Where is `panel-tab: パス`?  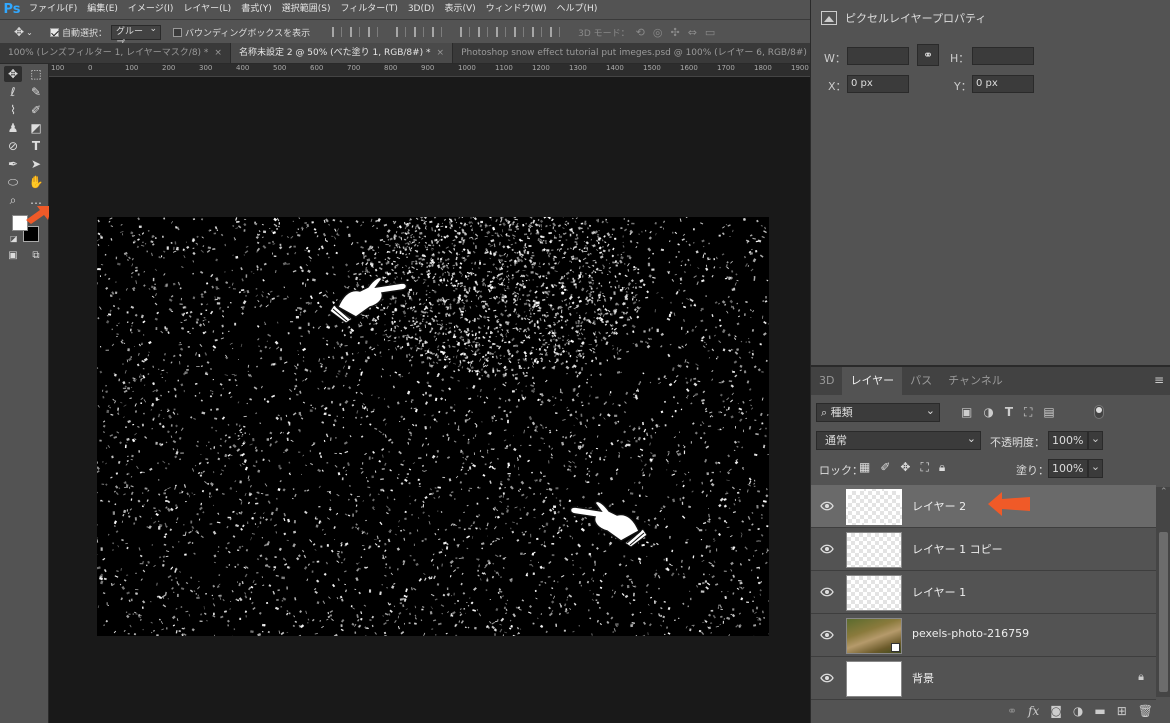
panel-tab: パス is located at coordinates (921, 381).